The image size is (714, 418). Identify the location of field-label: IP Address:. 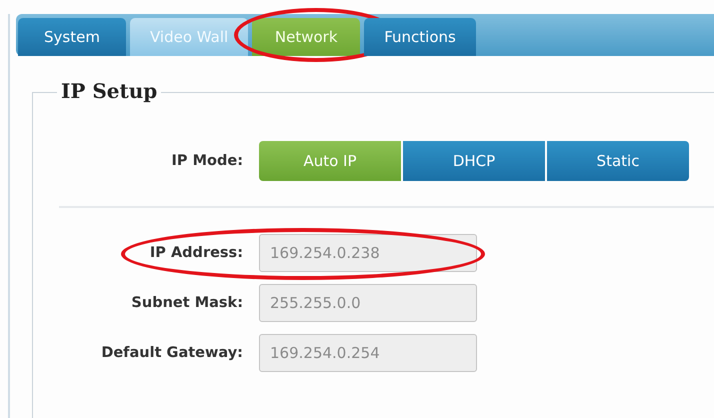
(195, 253).